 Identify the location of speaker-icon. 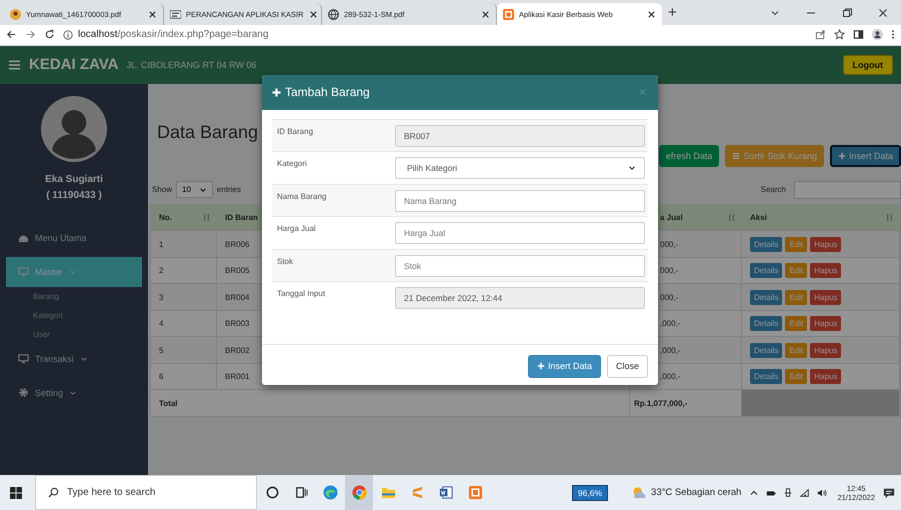
(822, 493).